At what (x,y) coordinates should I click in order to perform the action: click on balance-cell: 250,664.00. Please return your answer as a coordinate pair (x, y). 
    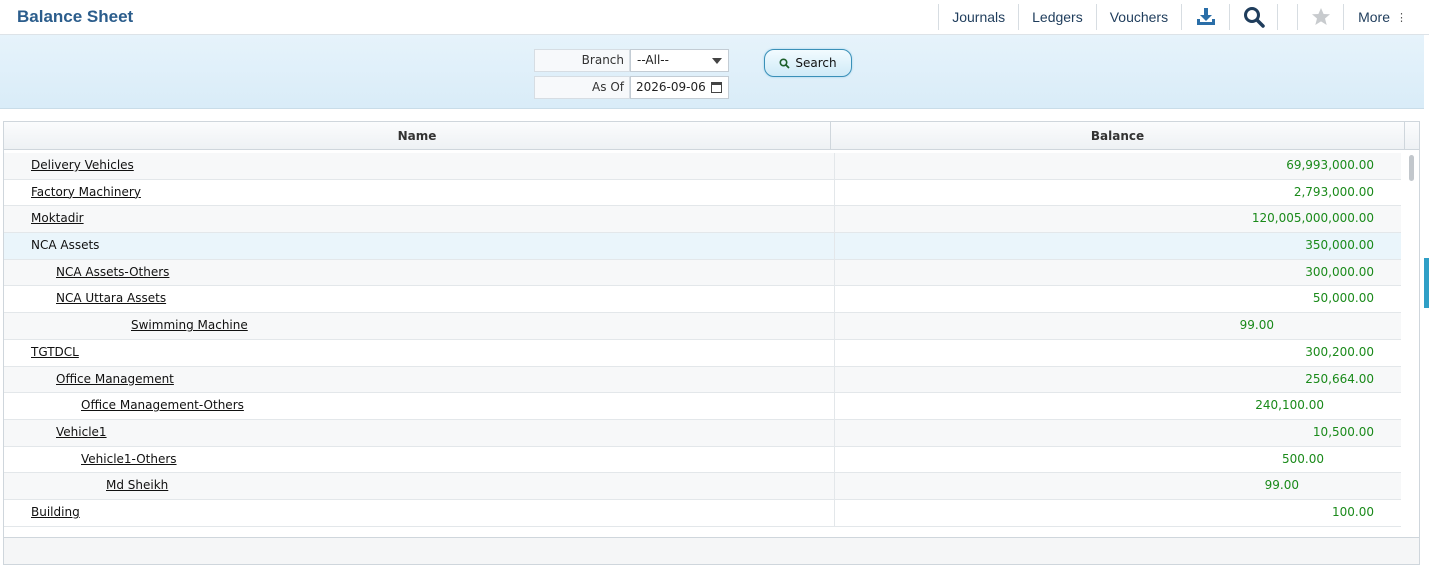
    Looking at the image, I should click on (1339, 378).